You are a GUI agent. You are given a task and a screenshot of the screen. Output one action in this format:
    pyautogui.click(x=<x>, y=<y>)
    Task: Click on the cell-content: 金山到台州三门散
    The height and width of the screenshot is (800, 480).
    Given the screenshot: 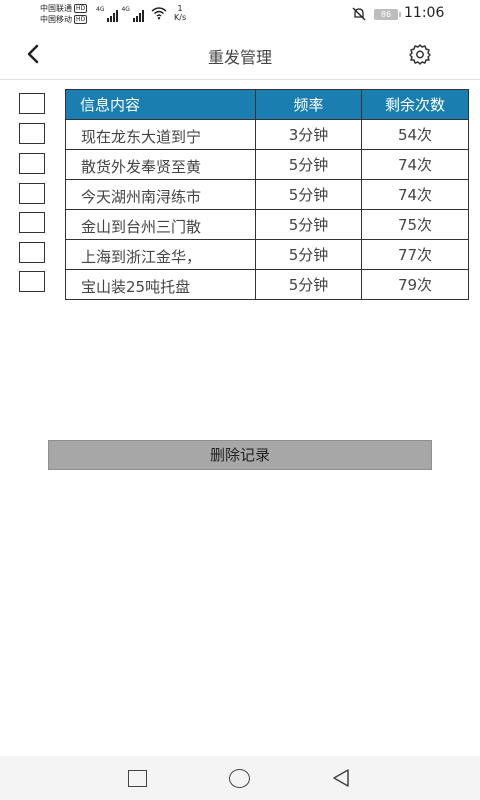 What is the action you would take?
    pyautogui.click(x=160, y=224)
    